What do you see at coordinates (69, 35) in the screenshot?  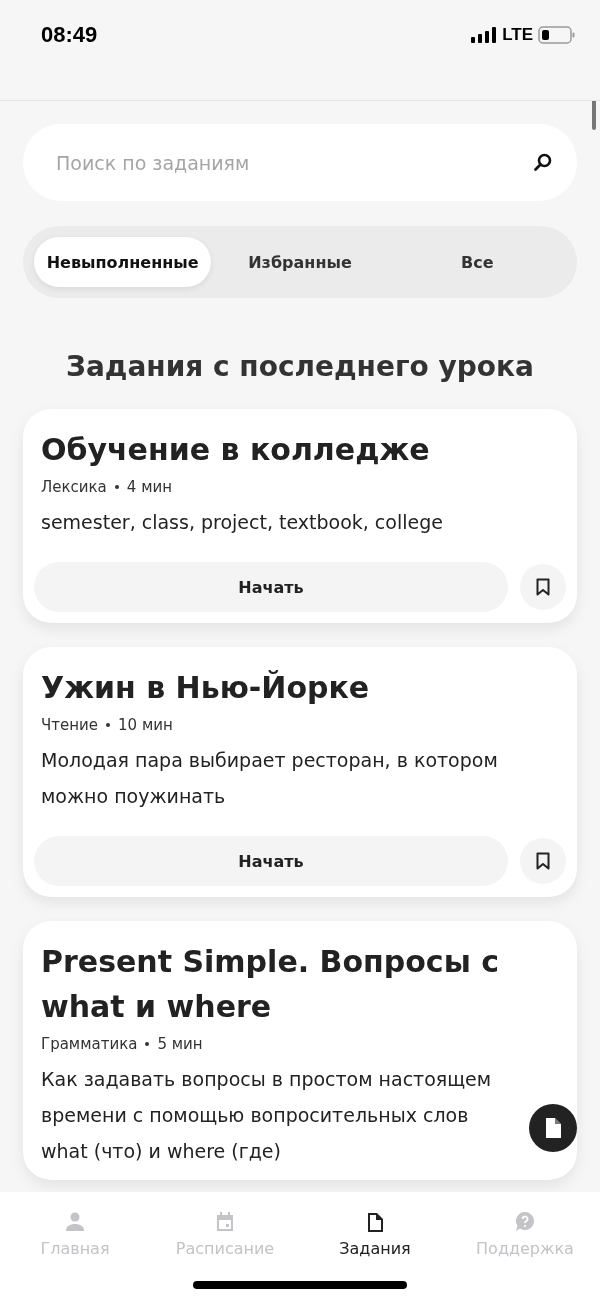 I see `clock-time: 08:49` at bounding box center [69, 35].